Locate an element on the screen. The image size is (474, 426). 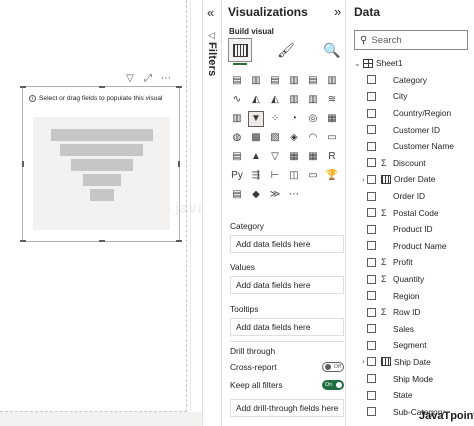
clustered-bar-chart-icon: ▤ is located at coordinates (275, 81).